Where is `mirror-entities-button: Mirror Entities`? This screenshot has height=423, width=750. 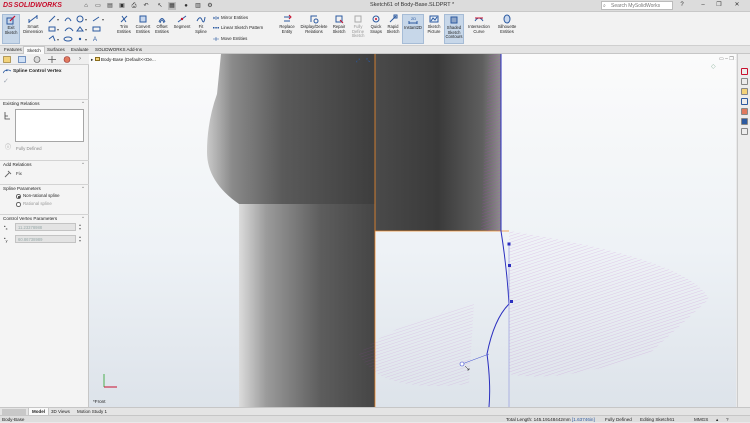 mirror-entities-button: Mirror Entities is located at coordinates (230, 18).